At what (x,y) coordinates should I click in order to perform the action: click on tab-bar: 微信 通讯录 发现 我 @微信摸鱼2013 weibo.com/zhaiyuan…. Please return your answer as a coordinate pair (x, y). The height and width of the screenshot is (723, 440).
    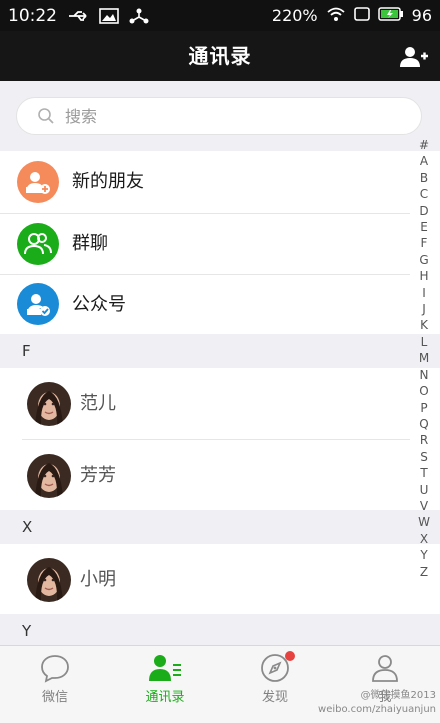
    Looking at the image, I should click on (220, 684).